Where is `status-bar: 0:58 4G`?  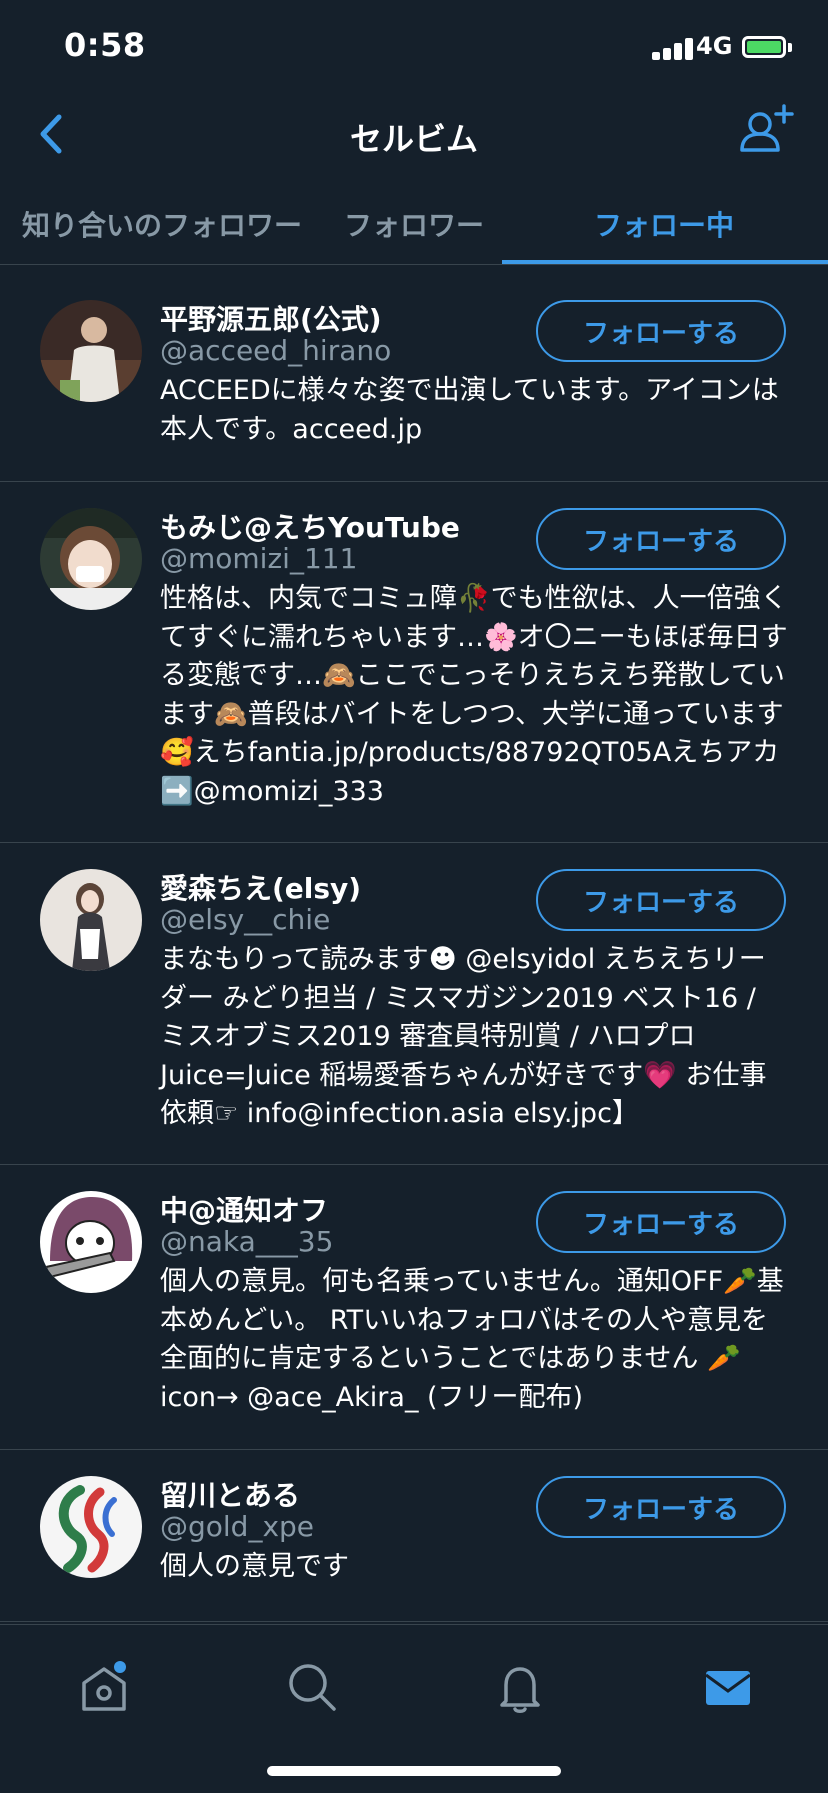
status-bar: 0:58 4G is located at coordinates (414, 48).